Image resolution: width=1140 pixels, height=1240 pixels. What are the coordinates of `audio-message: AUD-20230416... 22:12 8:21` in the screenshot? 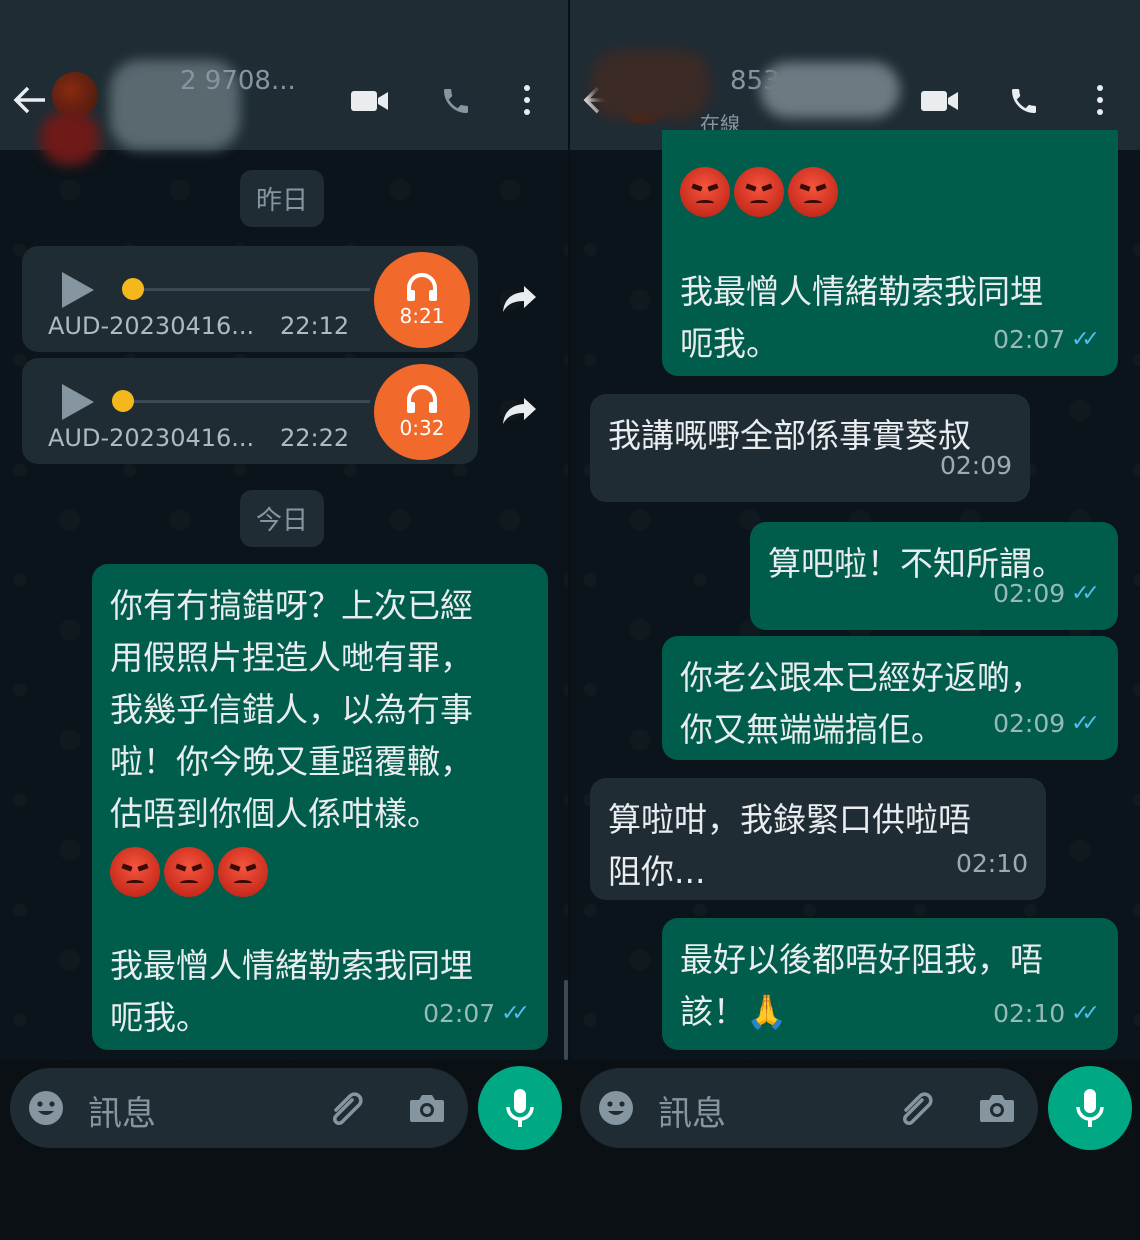 It's located at (250, 299).